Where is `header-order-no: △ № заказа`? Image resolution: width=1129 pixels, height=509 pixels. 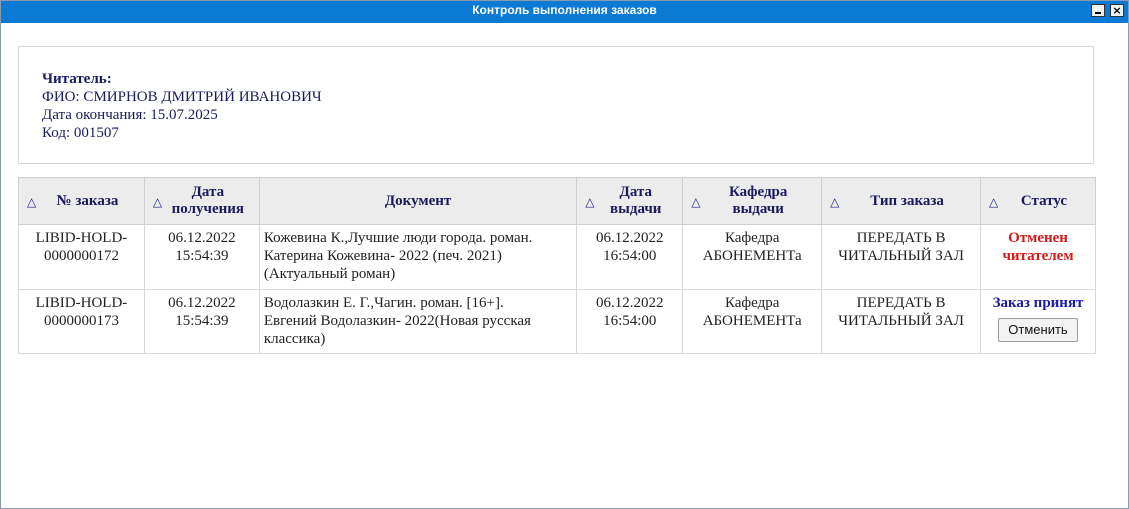 header-order-no: △ № заказа is located at coordinates (81, 201).